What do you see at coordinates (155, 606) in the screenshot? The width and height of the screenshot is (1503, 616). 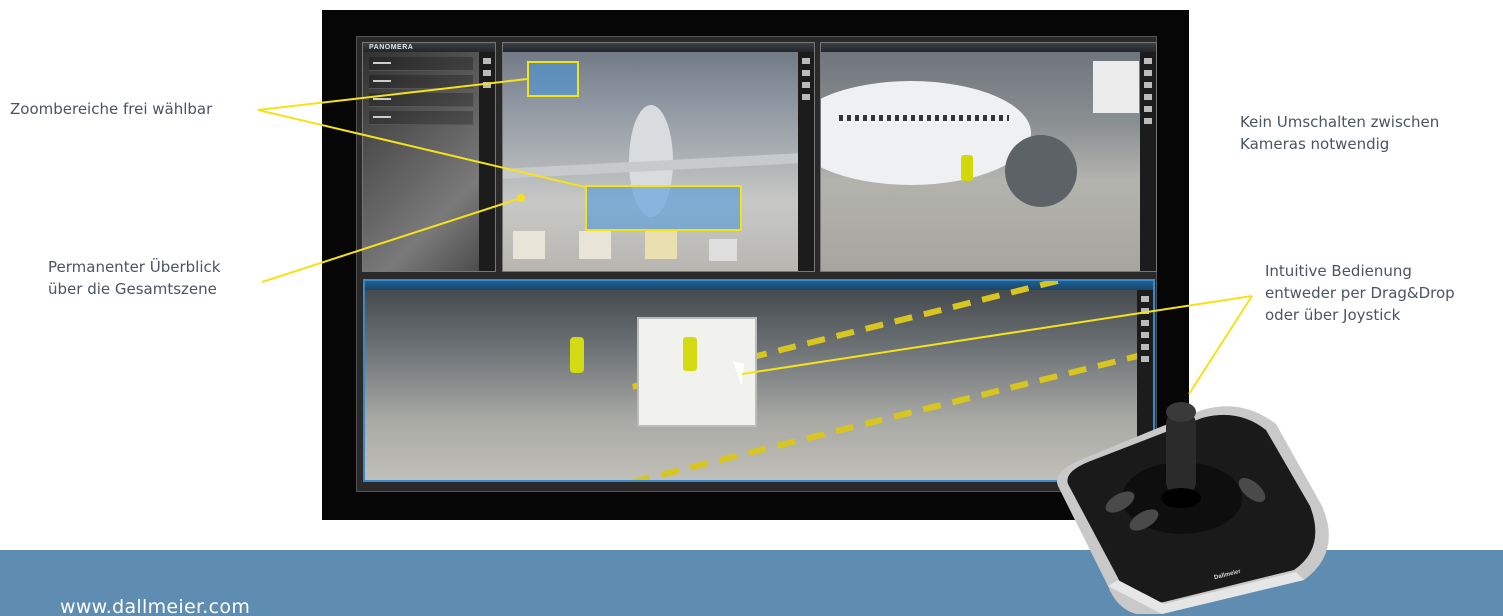 I see `website-link: www.dallmeier.com` at bounding box center [155, 606].